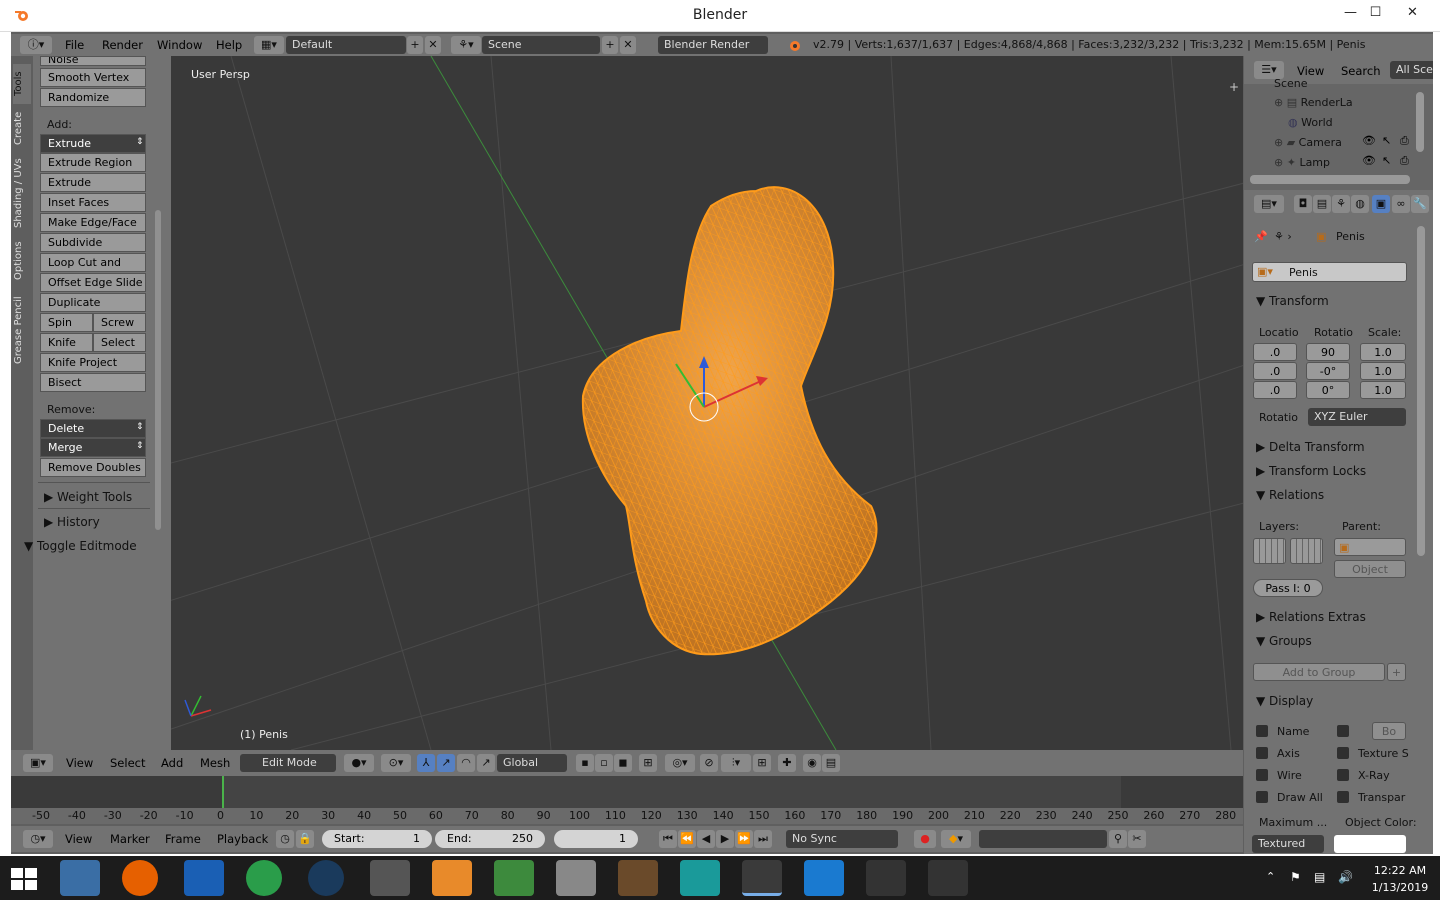  Describe the element at coordinates (183, 839) in the screenshot. I see `tl-menu-frame: Frame` at that location.